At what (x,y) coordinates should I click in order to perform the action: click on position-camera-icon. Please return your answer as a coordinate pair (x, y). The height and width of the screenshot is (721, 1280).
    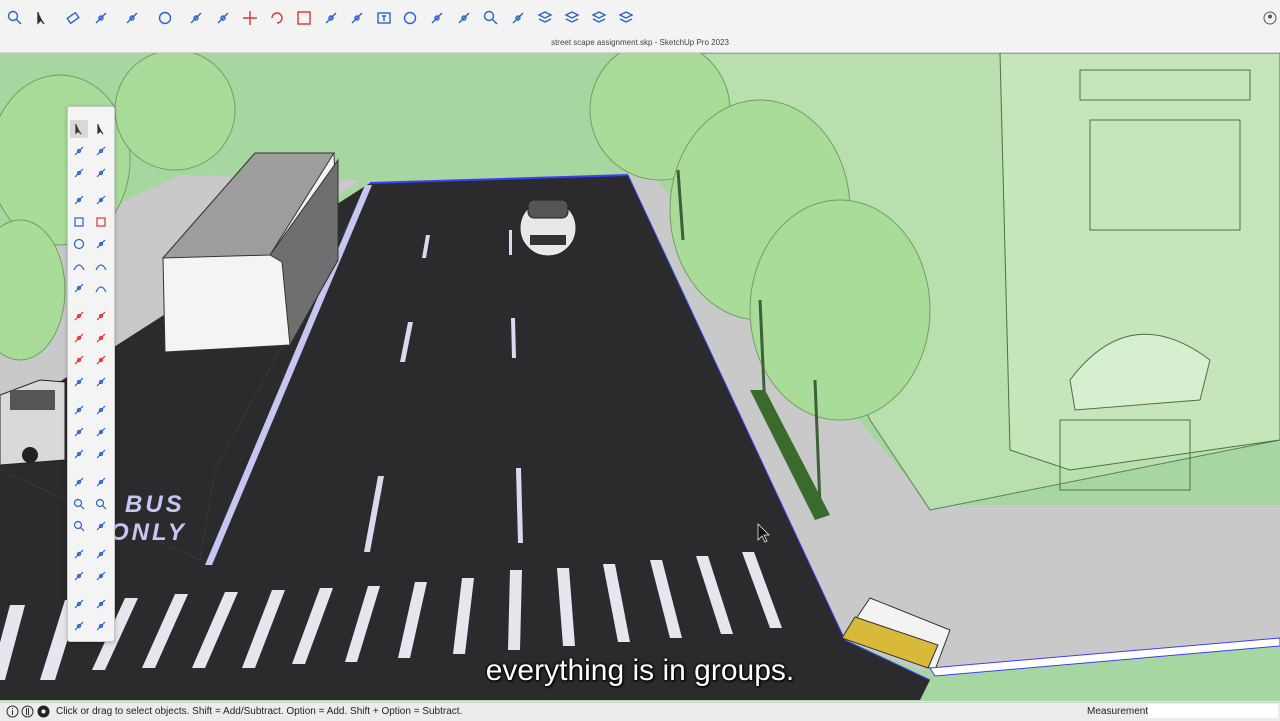
    Looking at the image, I should click on (101, 482).